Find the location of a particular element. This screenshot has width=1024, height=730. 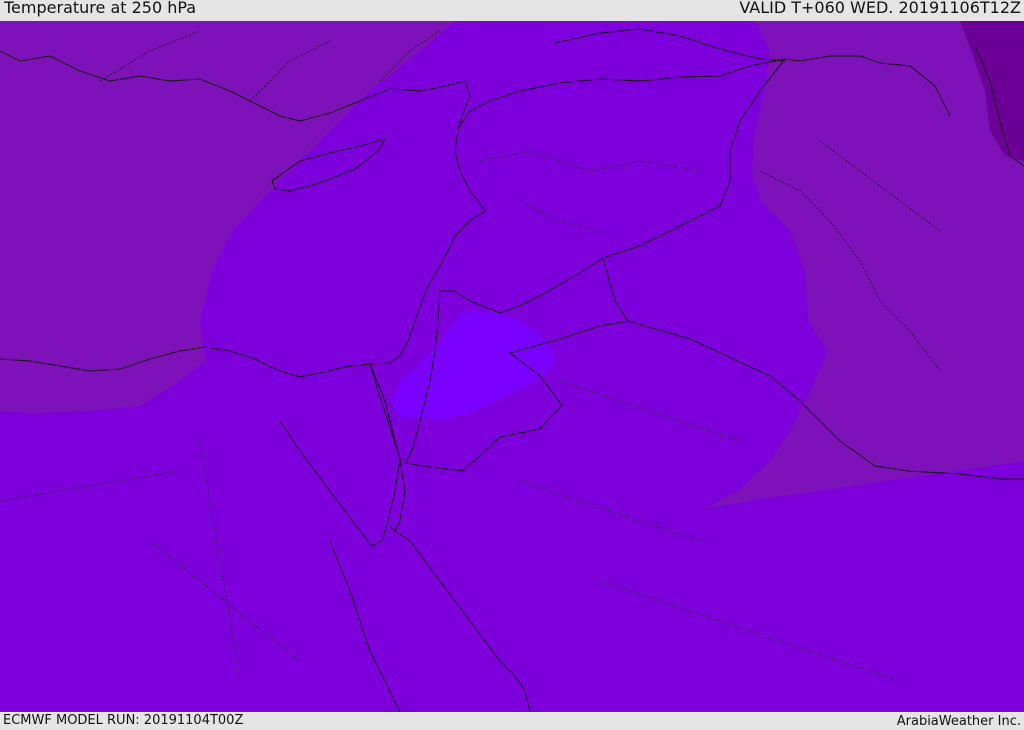

model-run: ECMWF MODEL RUN: 20191104T00Z is located at coordinates (123, 720).